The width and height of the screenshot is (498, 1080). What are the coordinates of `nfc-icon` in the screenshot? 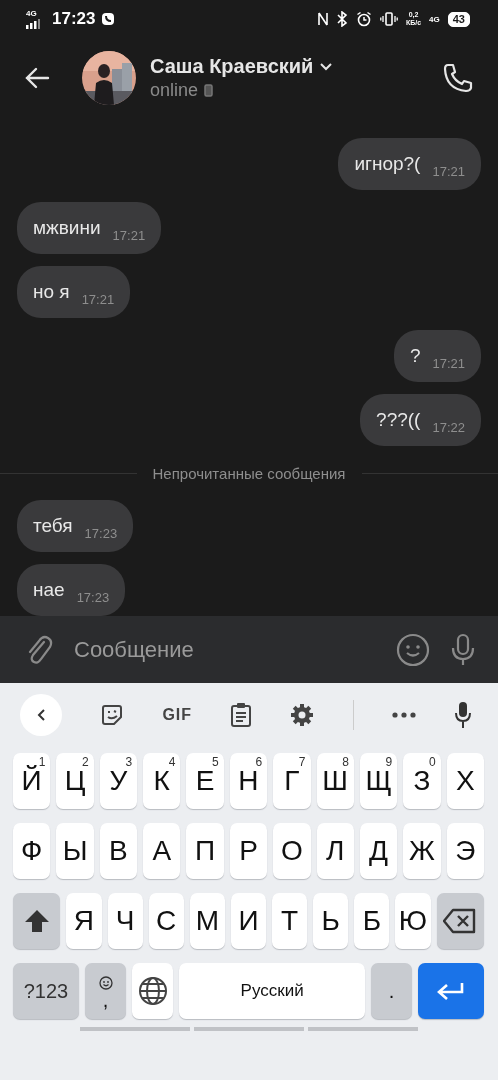 It's located at (322, 19).